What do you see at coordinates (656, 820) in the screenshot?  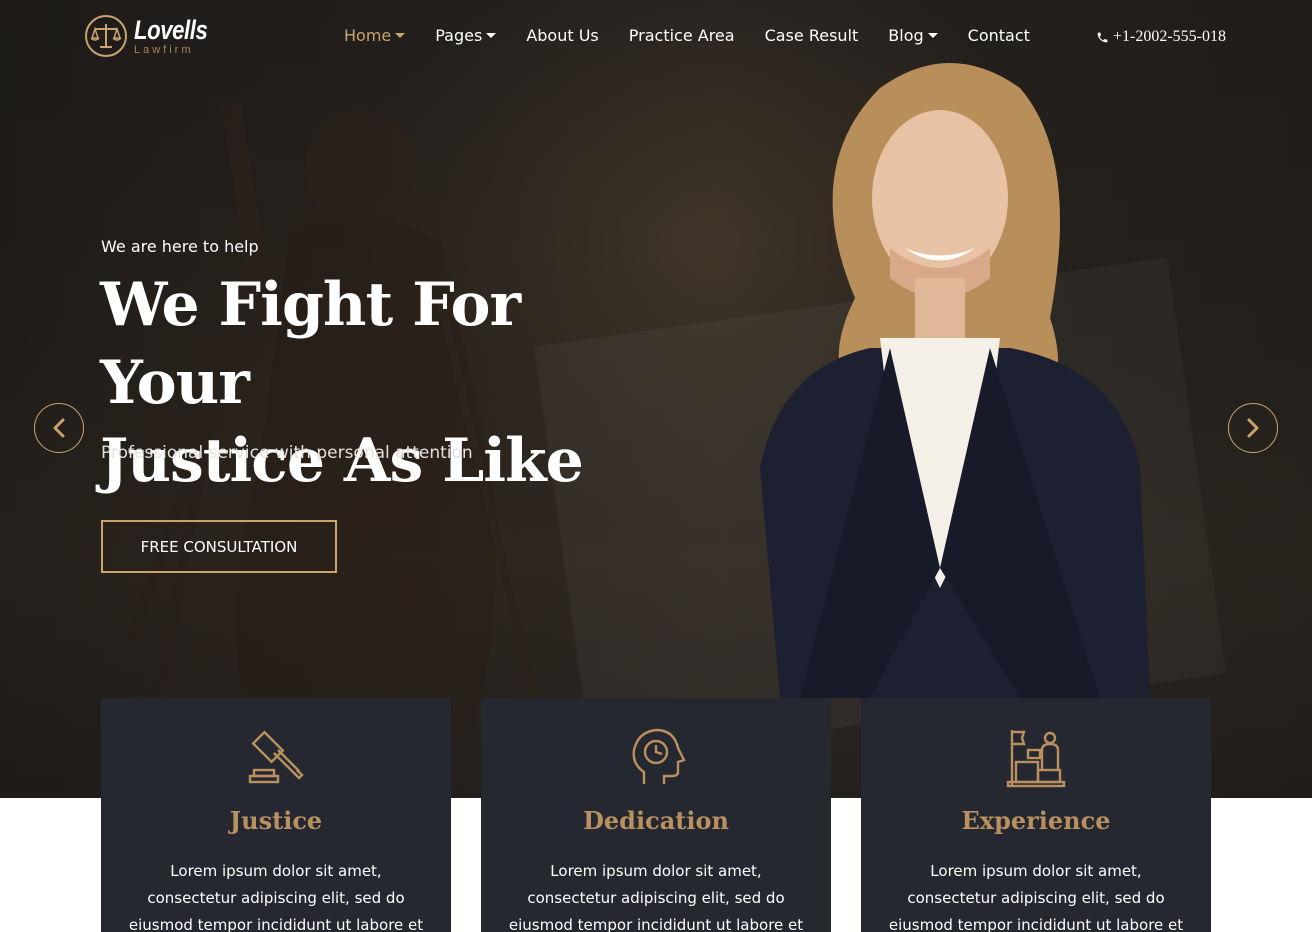 I see `feature-title: Dedication` at bounding box center [656, 820].